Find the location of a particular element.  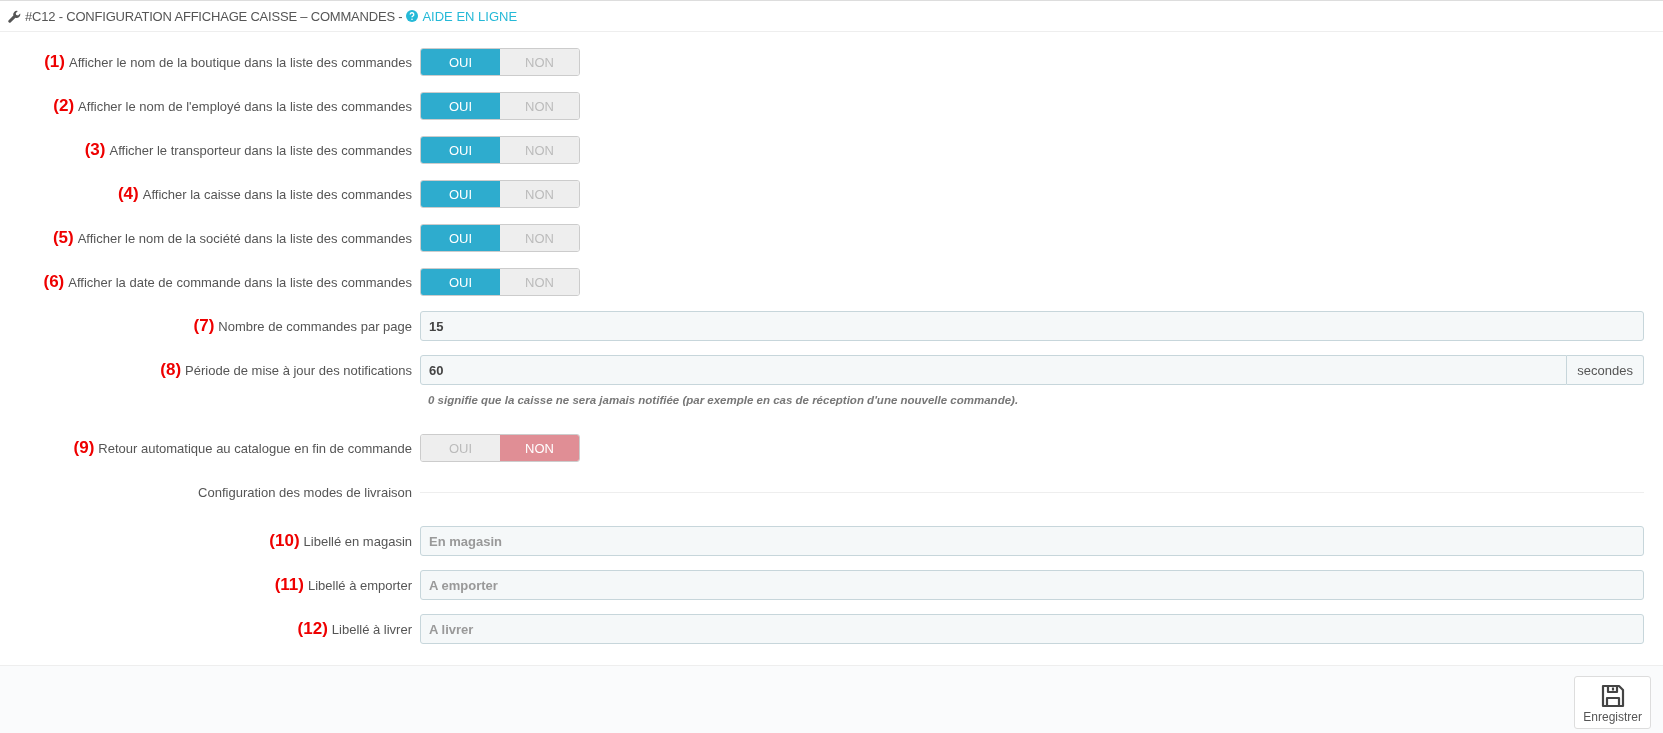

field-label: Nombre de commandes par page is located at coordinates (315, 326).